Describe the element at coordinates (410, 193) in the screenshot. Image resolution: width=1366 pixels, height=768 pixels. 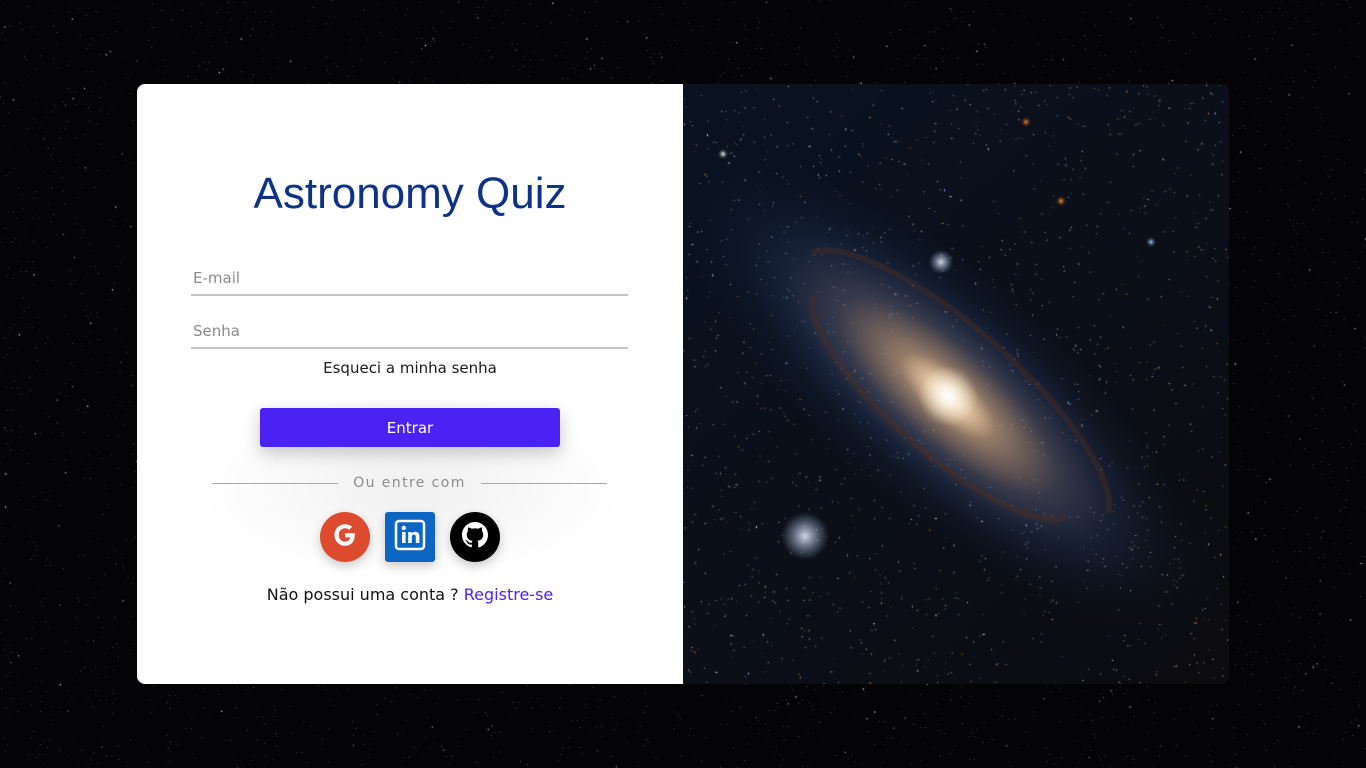
I see `page-title: Astronomy Quiz` at that location.